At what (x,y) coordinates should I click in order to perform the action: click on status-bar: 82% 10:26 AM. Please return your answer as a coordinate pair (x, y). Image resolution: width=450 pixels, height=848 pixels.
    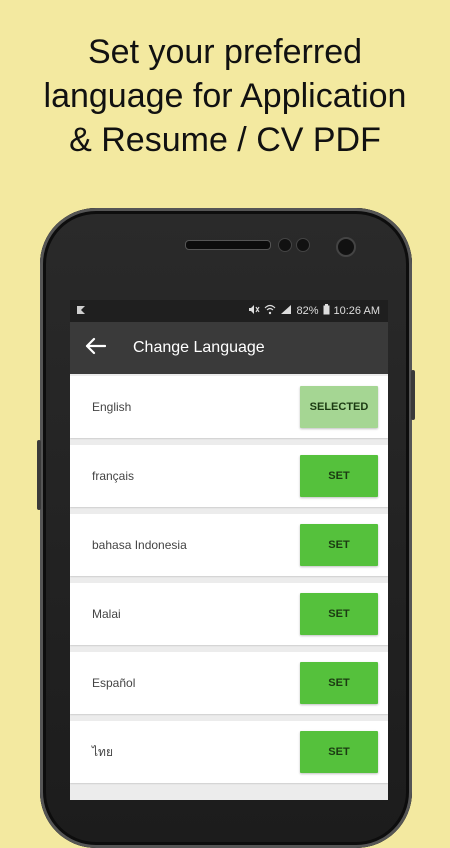
    Looking at the image, I should click on (229, 311).